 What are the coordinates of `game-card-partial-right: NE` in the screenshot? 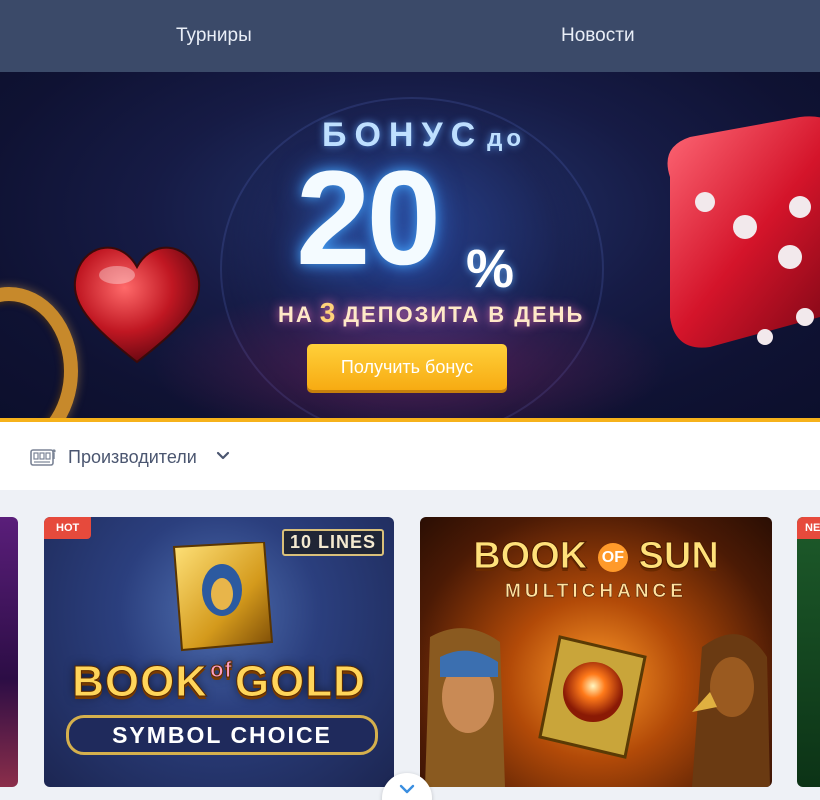 It's located at (808, 652).